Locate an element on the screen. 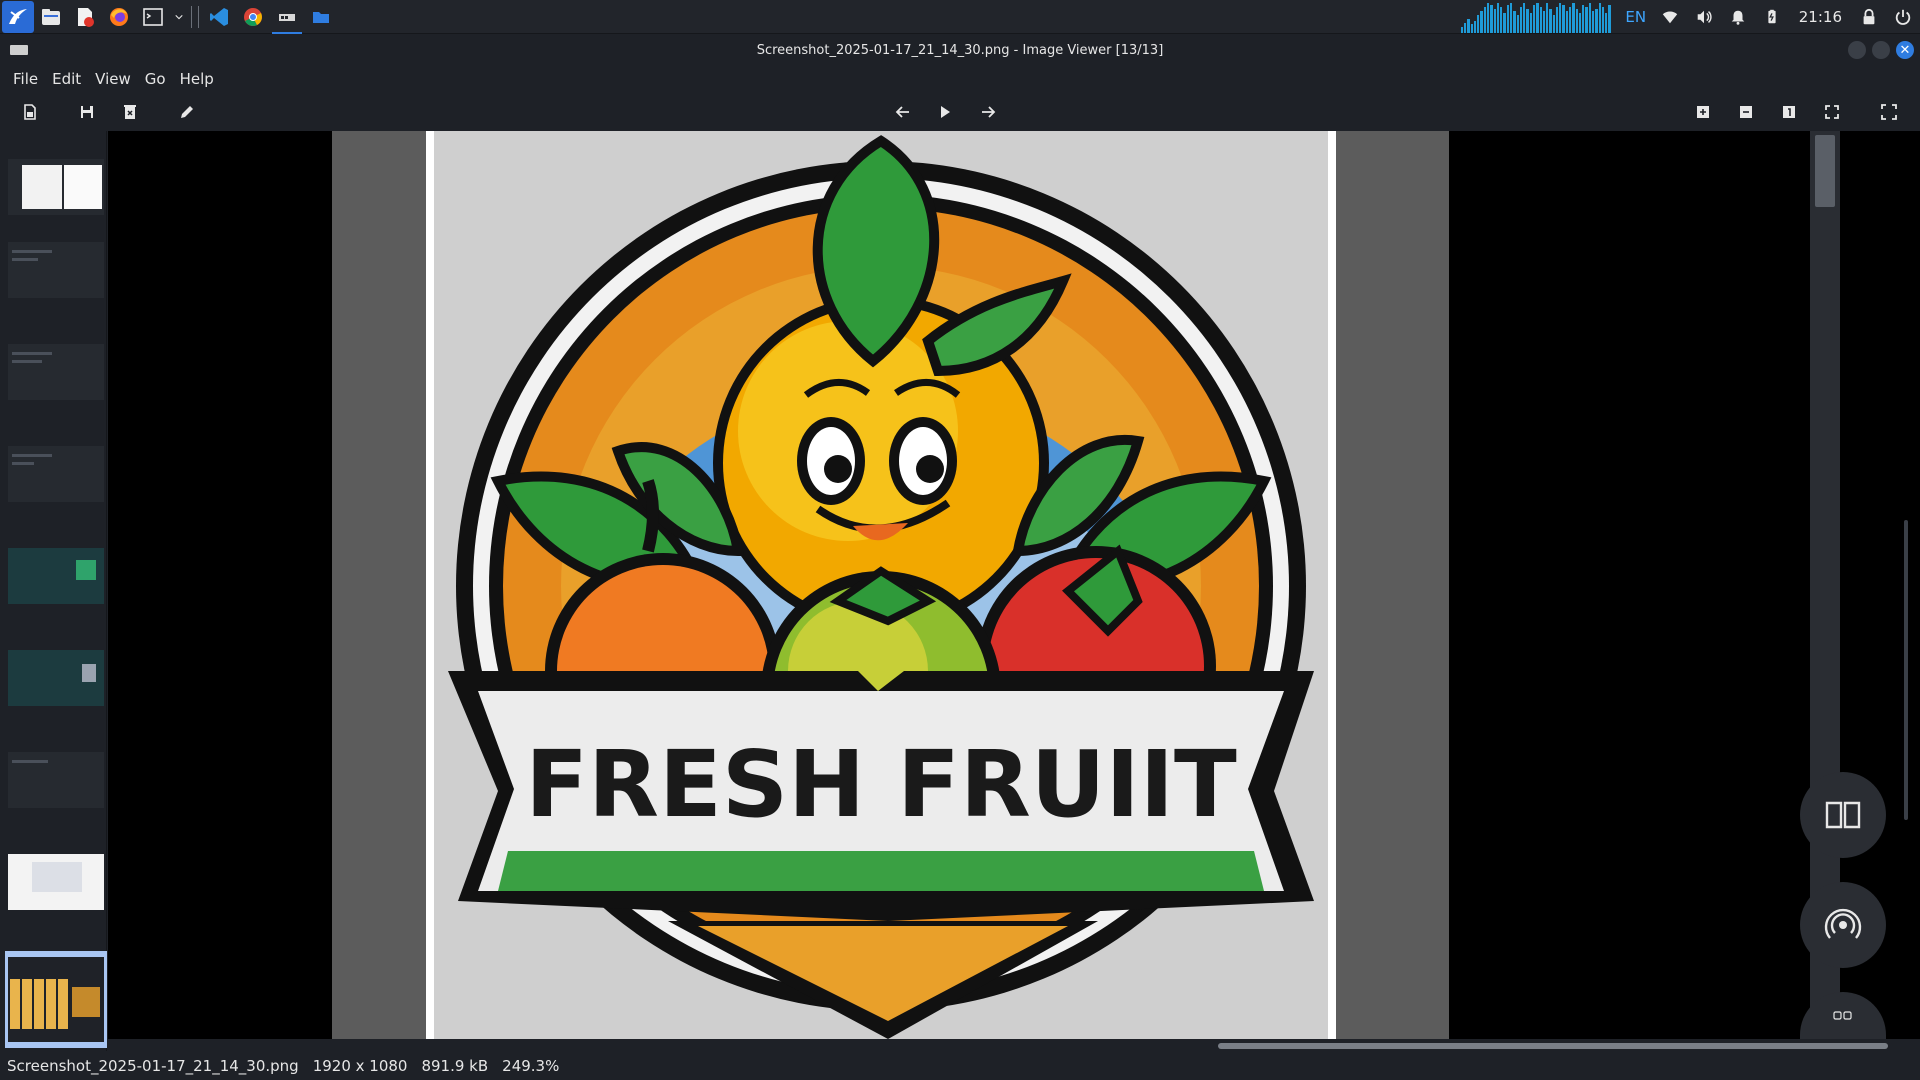 The image size is (1920, 1080). menu-help: Help is located at coordinates (197, 79).